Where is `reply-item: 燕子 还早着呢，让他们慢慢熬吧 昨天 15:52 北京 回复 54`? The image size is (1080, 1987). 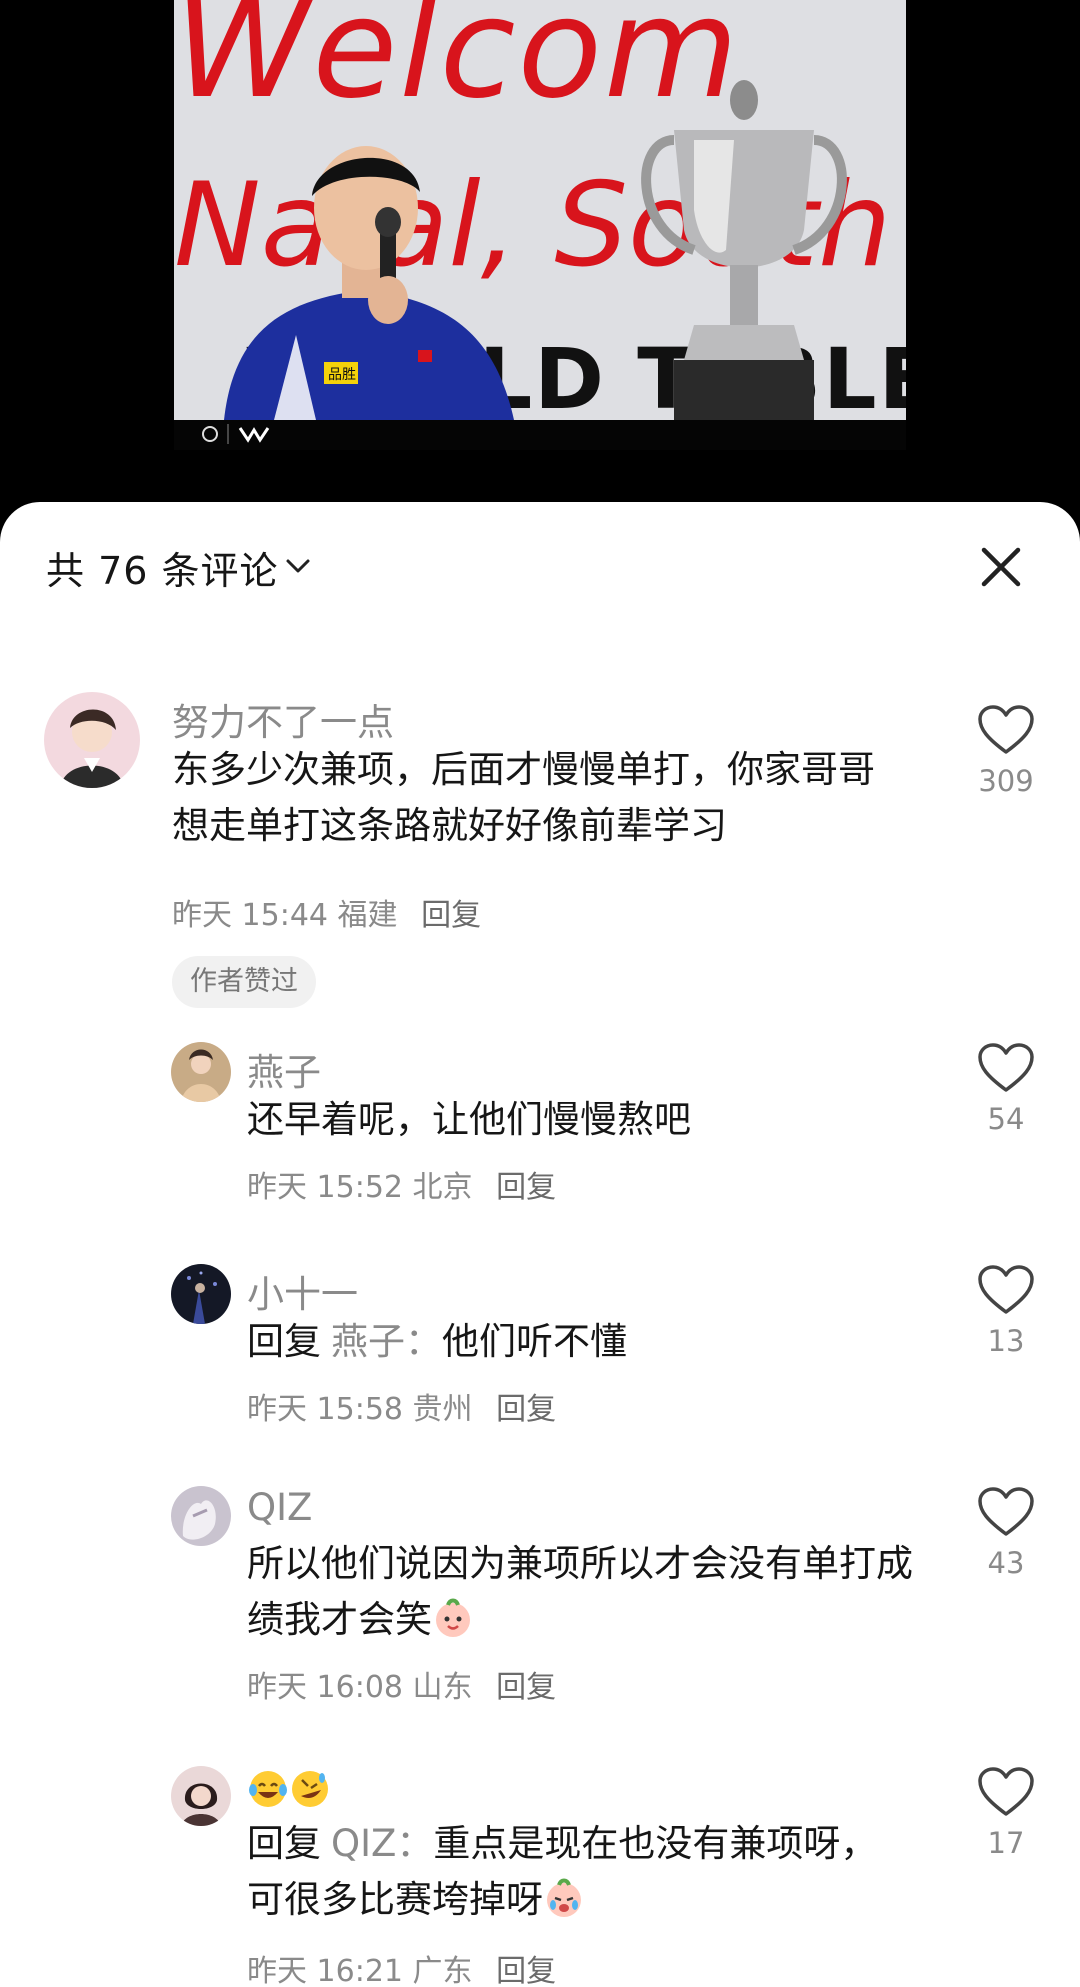
reply-item: 燕子 还早着呢，让他们慢慢熬吧 昨天 15:52 北京 回复 54 is located at coordinates (540, 1142).